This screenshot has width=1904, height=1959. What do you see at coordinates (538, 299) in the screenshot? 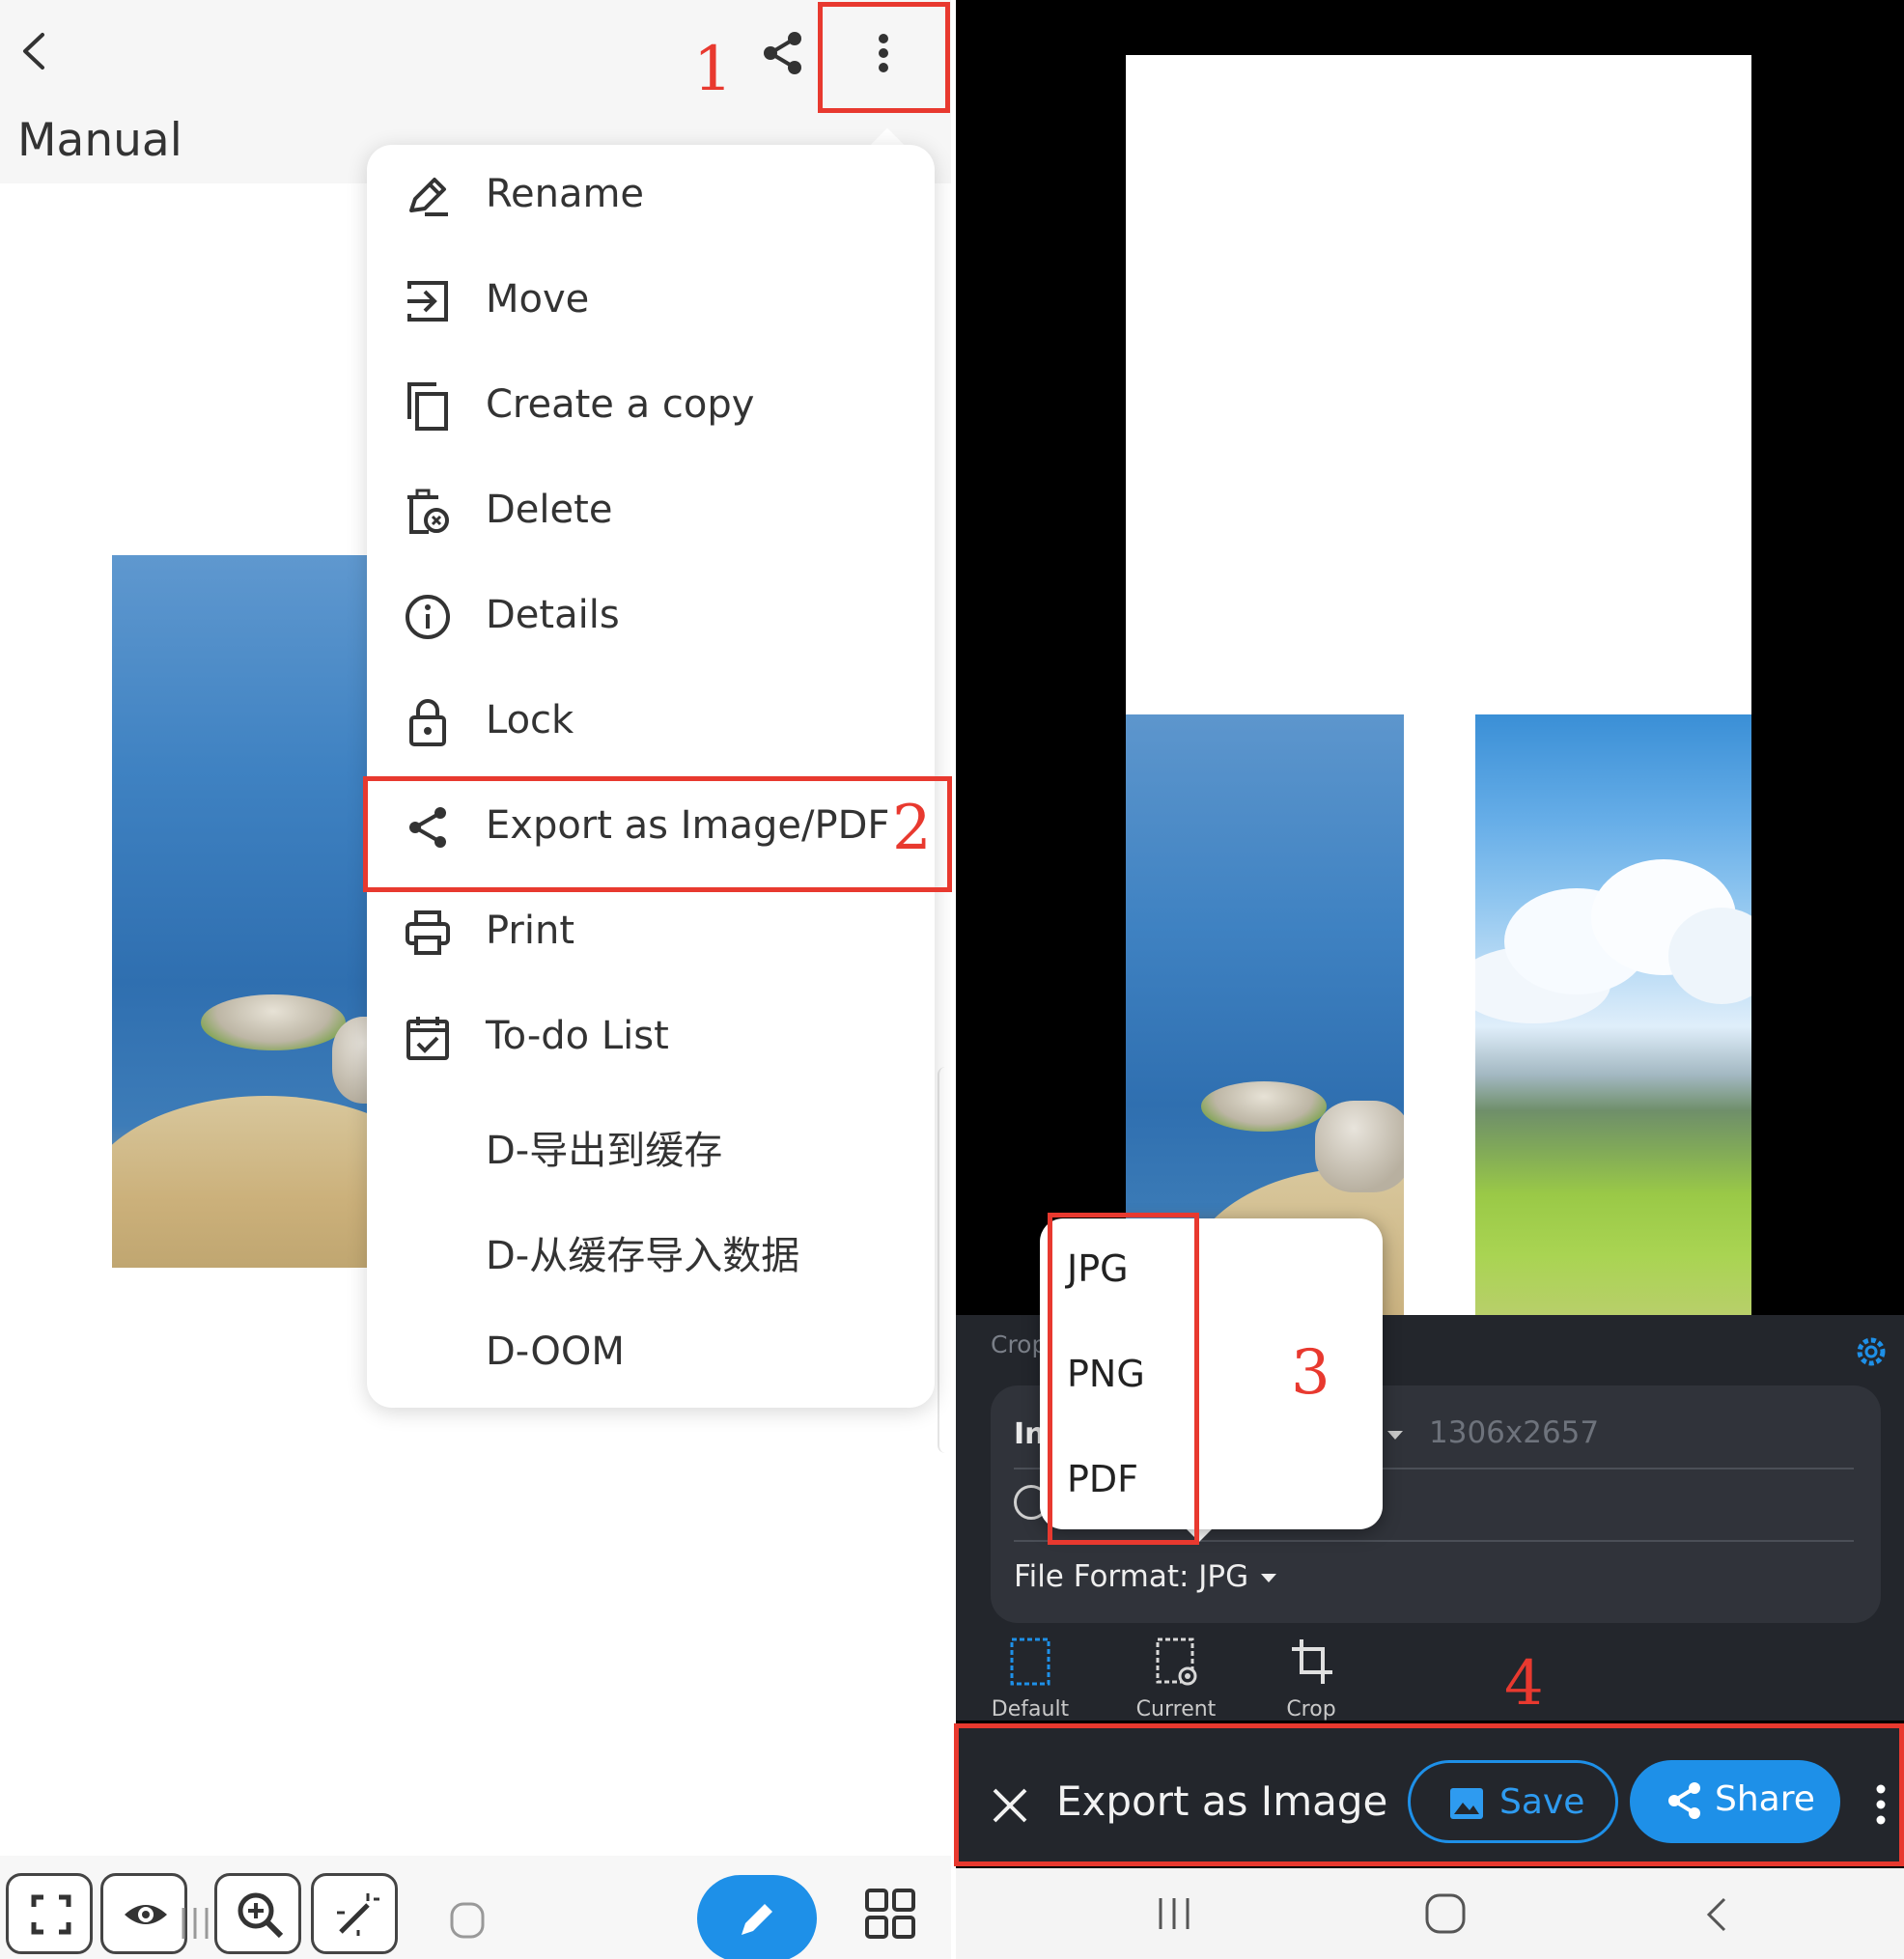
I see `menu-item-label: Move` at bounding box center [538, 299].